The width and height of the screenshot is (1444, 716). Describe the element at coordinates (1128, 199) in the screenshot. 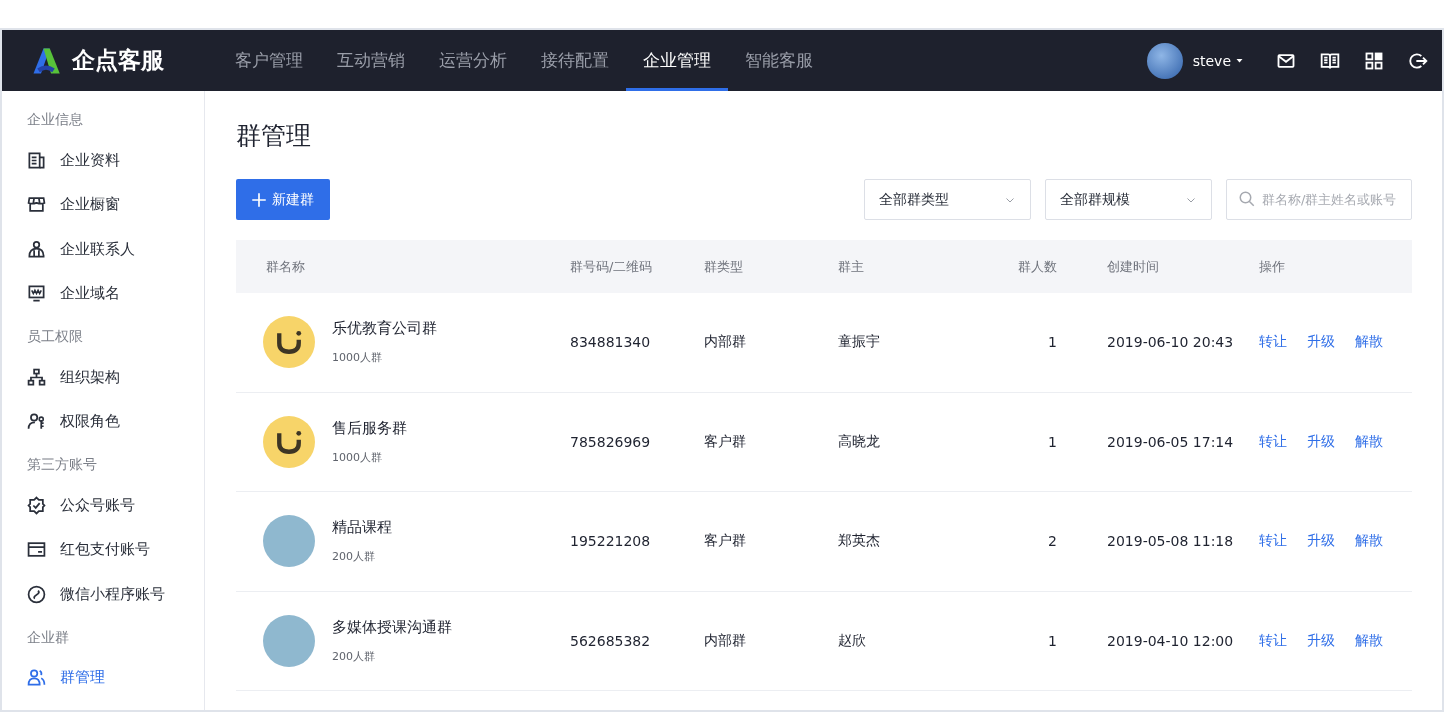

I see `filter-dropdown: 全部群规模` at that location.